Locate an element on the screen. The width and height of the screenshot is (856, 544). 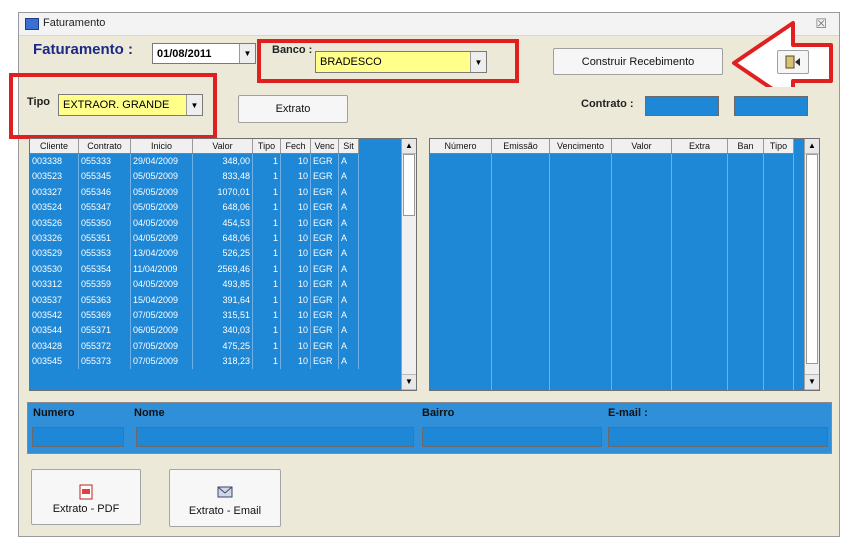
date-value: 01/08/2011 is located at coordinates (184, 53).